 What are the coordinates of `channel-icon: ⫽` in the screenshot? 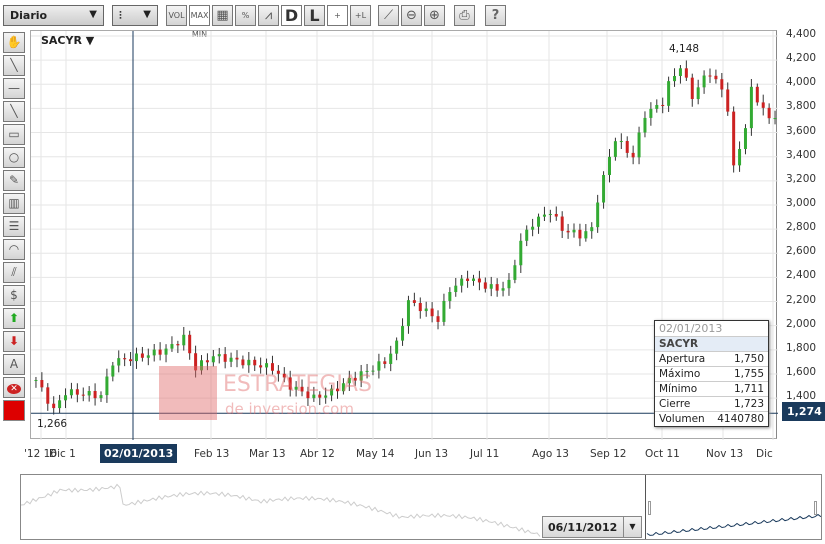 It's located at (14, 272).